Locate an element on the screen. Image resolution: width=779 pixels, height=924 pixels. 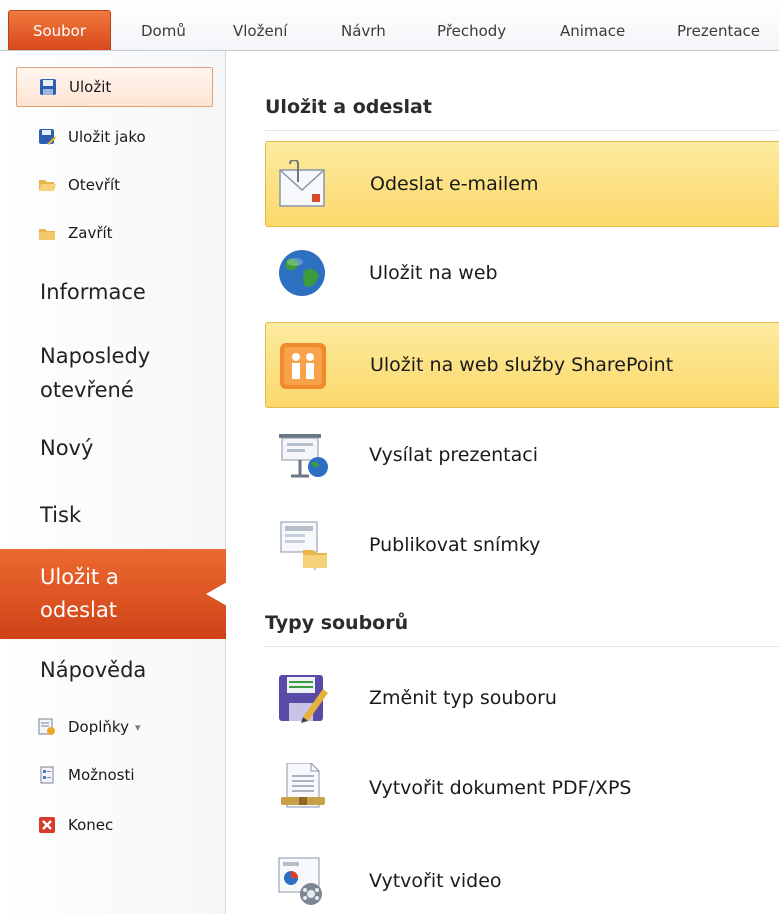
option-save-web: Uložit na web is located at coordinates (522, 273).